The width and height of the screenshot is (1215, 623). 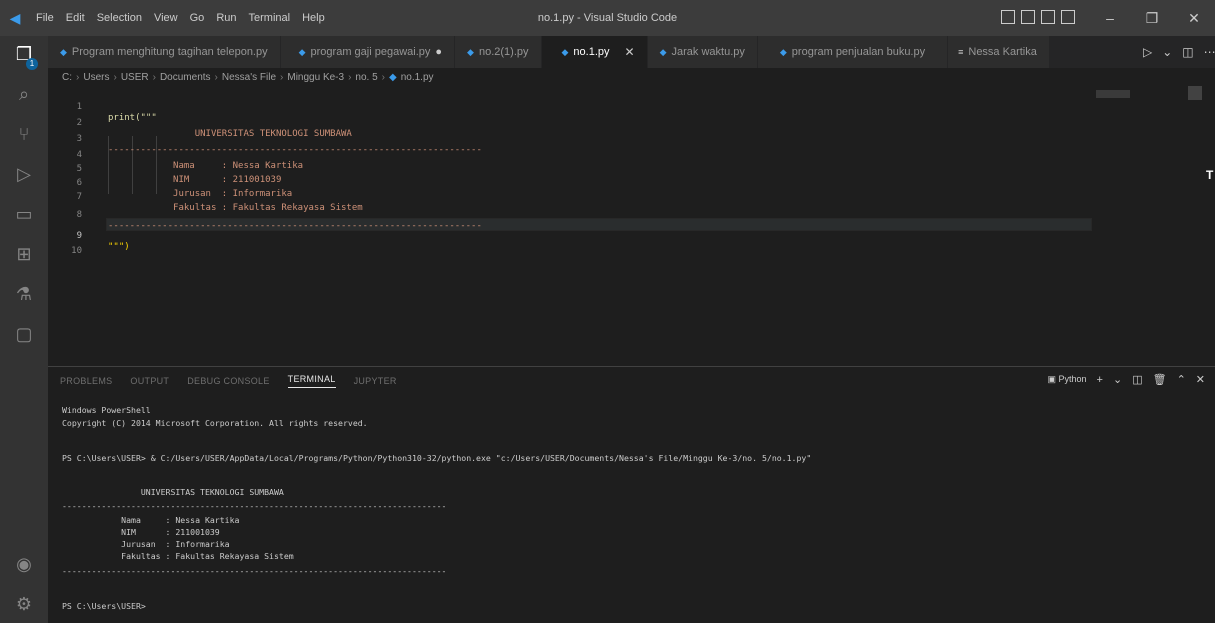 I want to click on code-line: 10, so click(x=598, y=245).